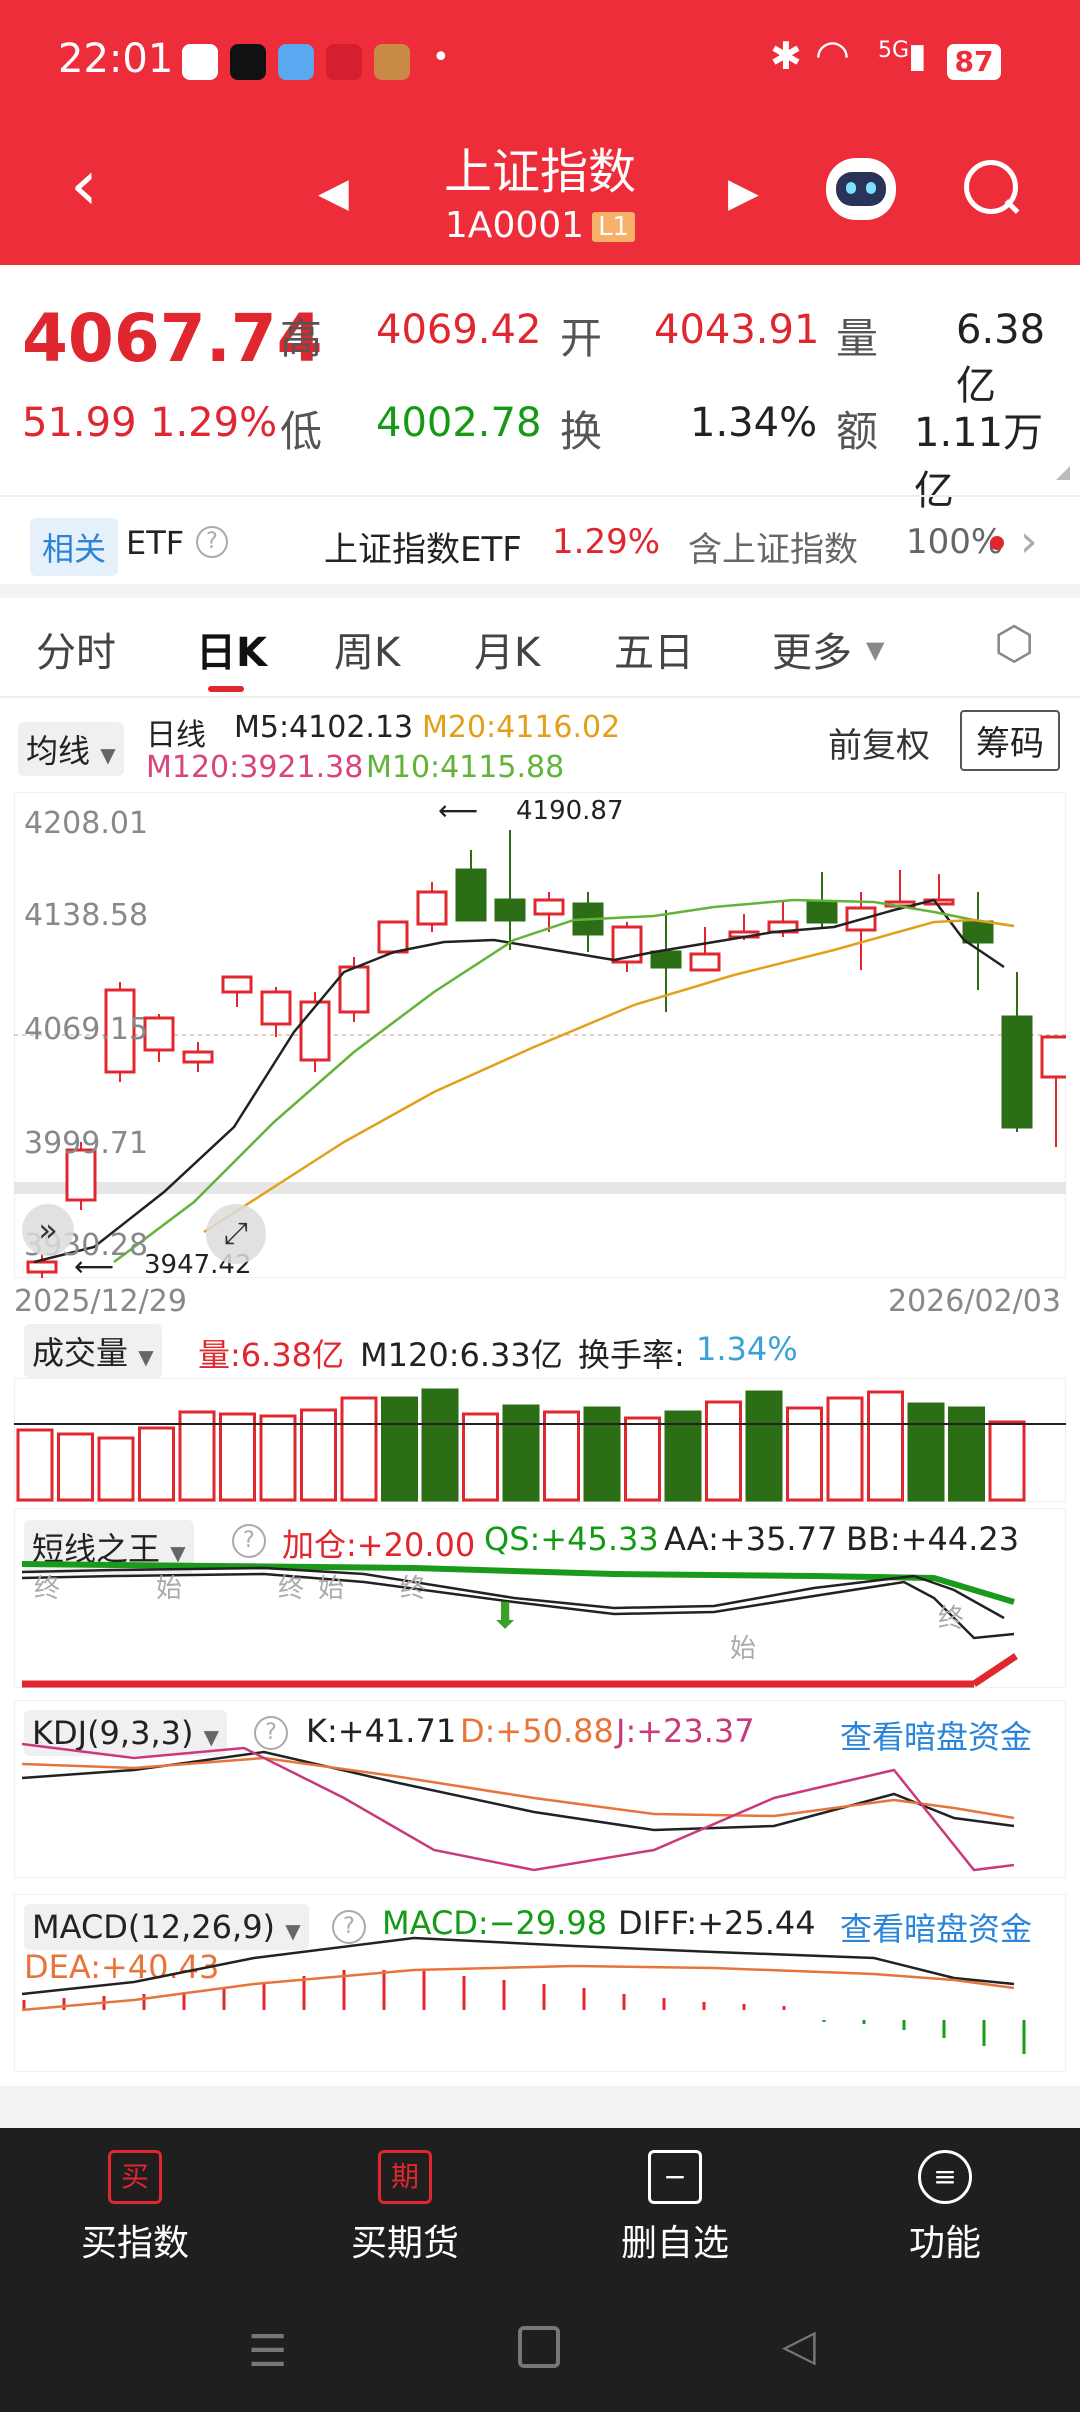  Describe the element at coordinates (48, 1230) in the screenshot. I see `fast-forward-icon: »` at that location.